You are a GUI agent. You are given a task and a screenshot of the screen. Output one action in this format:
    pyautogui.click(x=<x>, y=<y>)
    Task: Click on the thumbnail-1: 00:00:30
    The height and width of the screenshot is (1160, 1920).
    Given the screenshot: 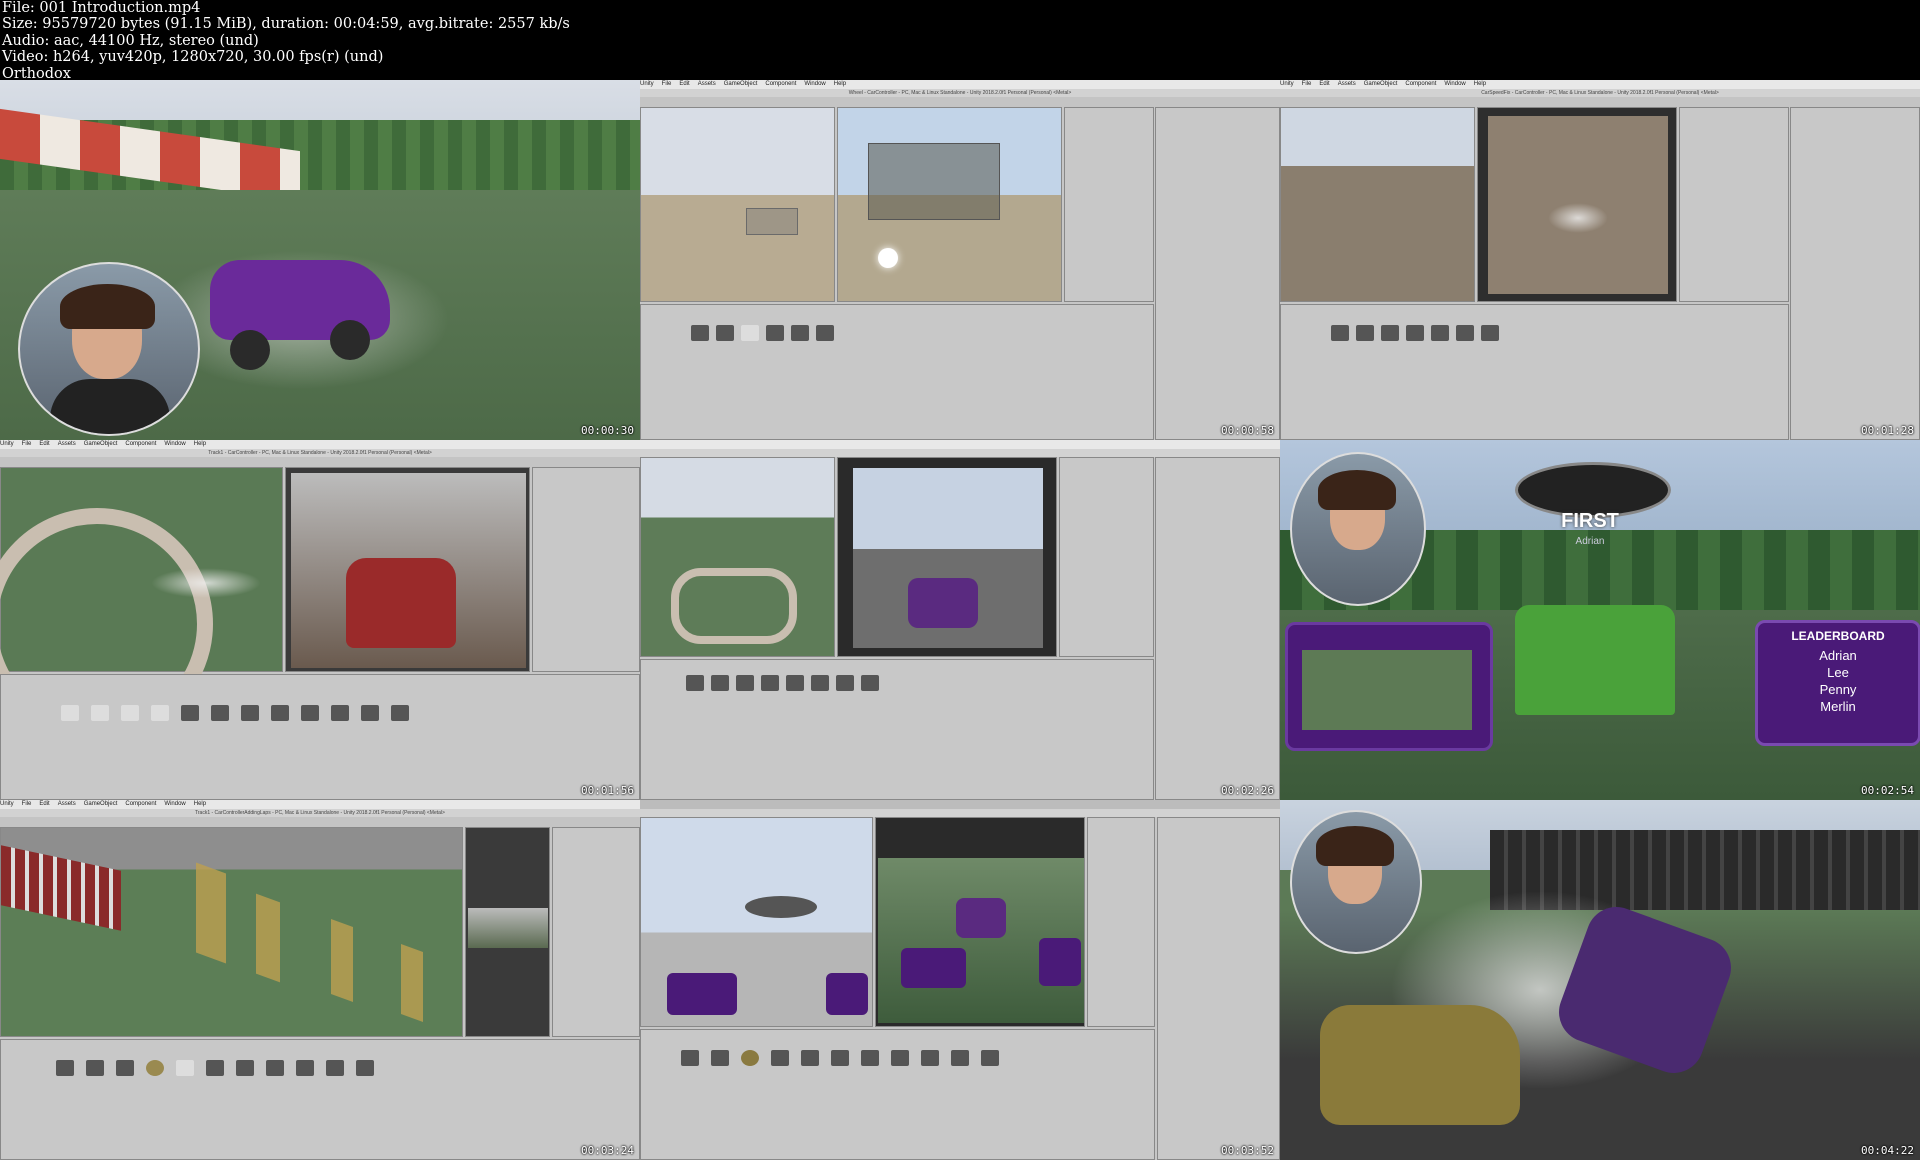 What is the action you would take?
    pyautogui.click(x=320, y=260)
    